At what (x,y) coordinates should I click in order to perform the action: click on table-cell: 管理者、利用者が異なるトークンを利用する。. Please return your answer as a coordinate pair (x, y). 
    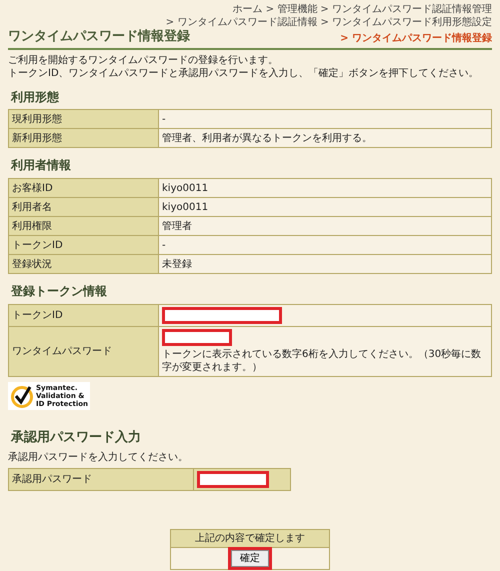
    Looking at the image, I should click on (325, 138).